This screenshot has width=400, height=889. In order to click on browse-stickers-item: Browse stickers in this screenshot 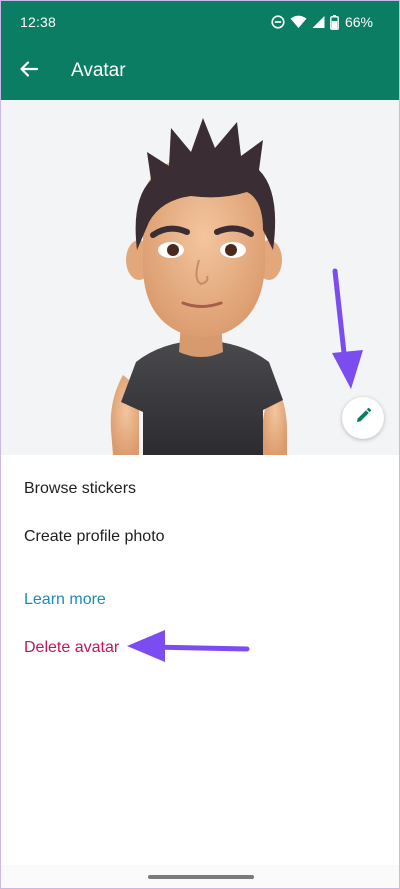, I will do `click(80, 489)`.